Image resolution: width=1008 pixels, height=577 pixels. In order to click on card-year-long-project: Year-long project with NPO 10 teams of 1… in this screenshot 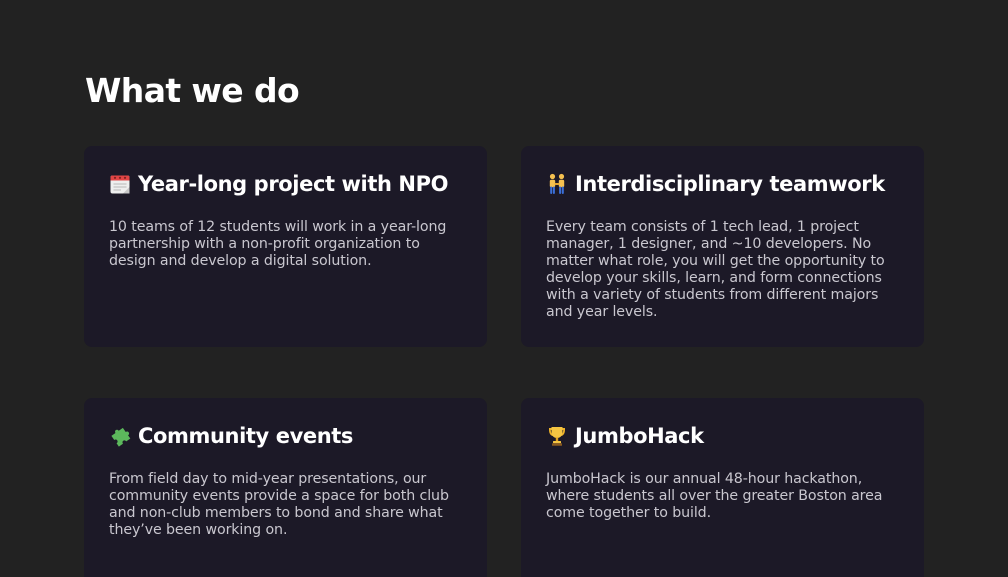, I will do `click(285, 246)`.